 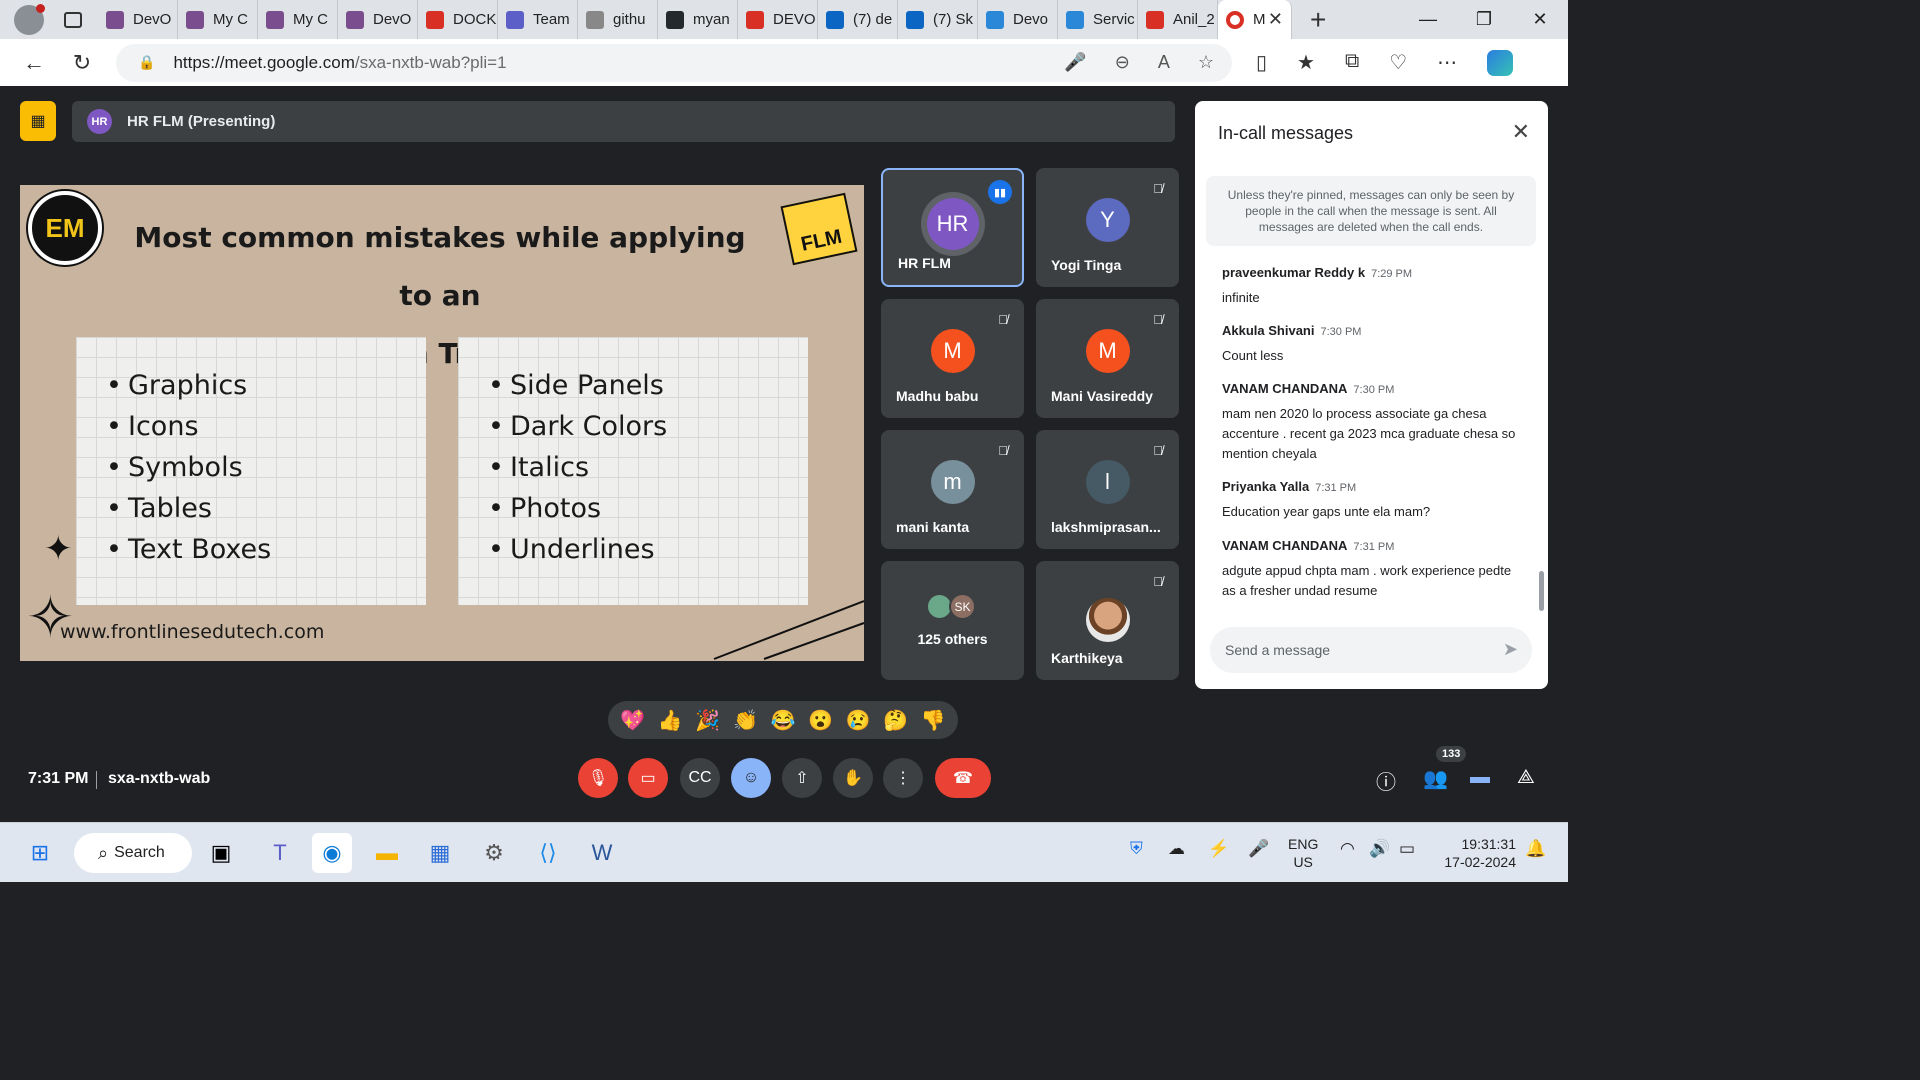 What do you see at coordinates (952, 620) in the screenshot?
I see `others-tile: SK 125 others` at bounding box center [952, 620].